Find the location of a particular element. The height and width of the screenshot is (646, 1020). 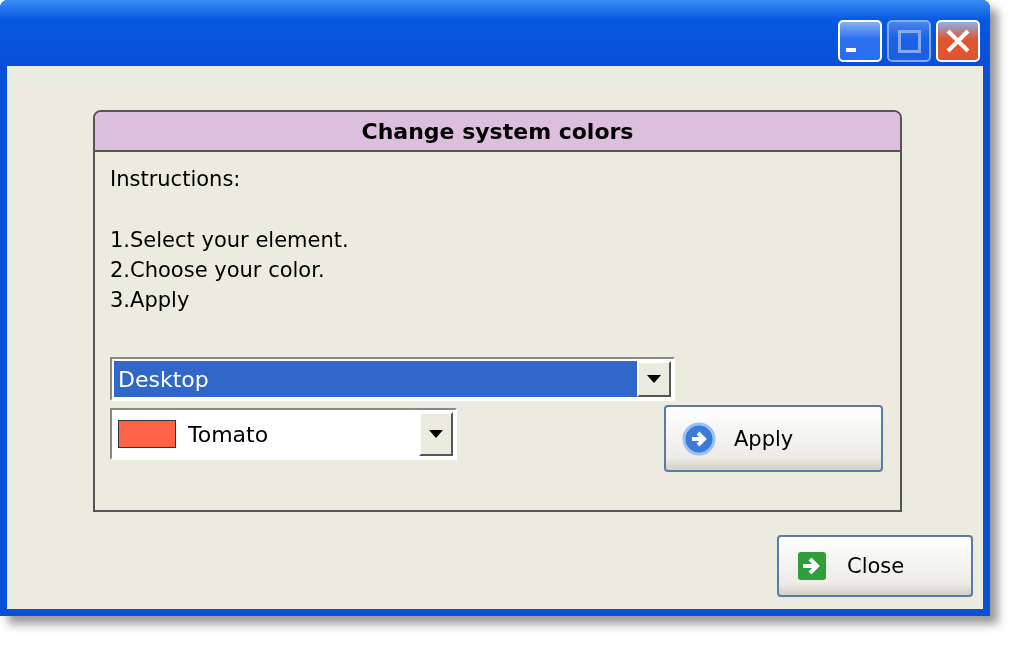

element-dropdown: Desktop is located at coordinates (392, 379).